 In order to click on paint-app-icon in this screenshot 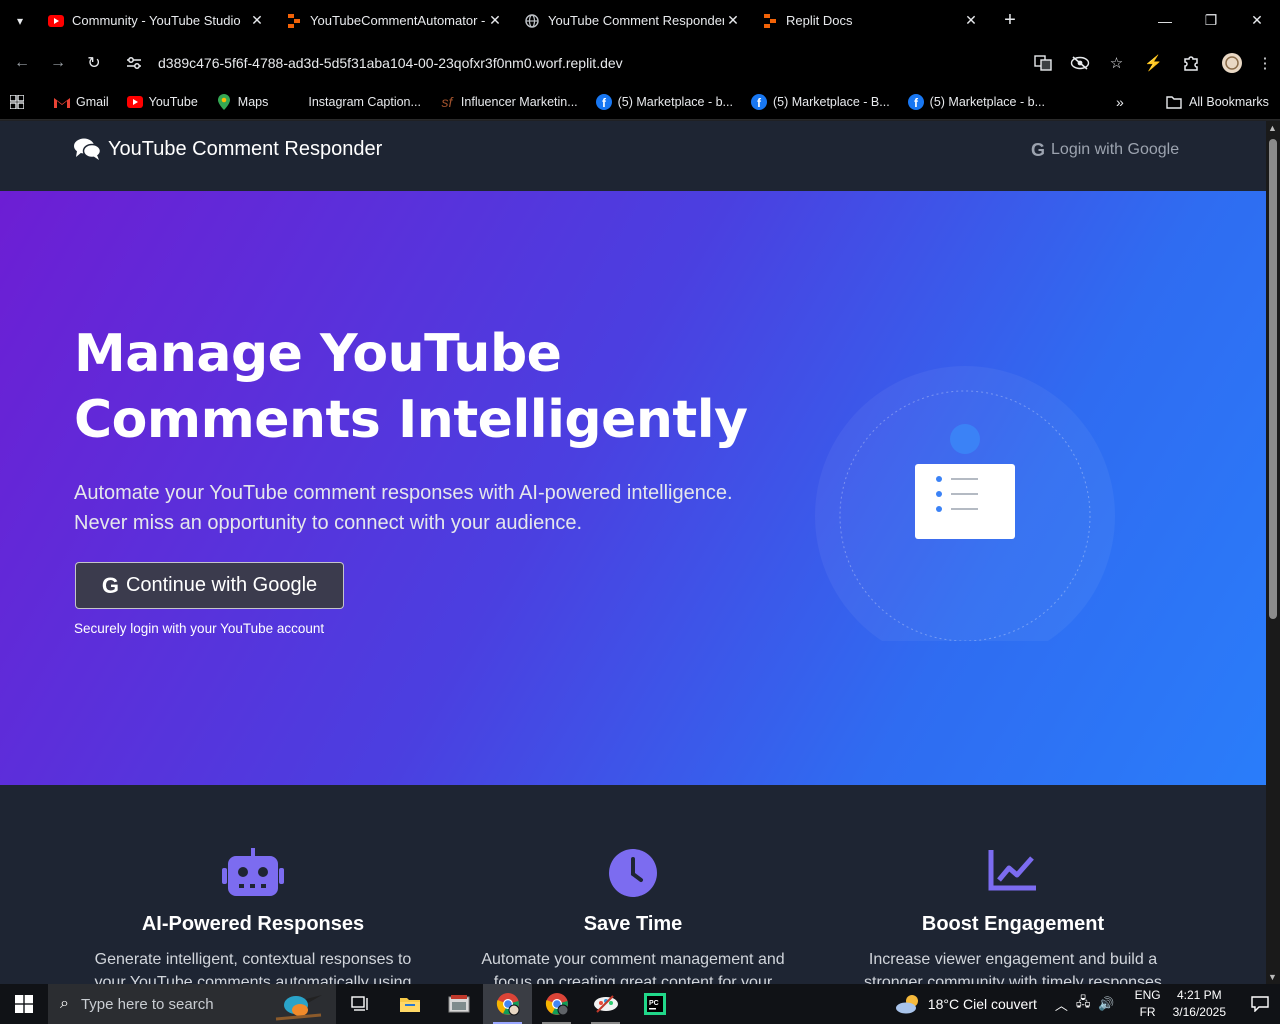, I will do `click(605, 1004)`.